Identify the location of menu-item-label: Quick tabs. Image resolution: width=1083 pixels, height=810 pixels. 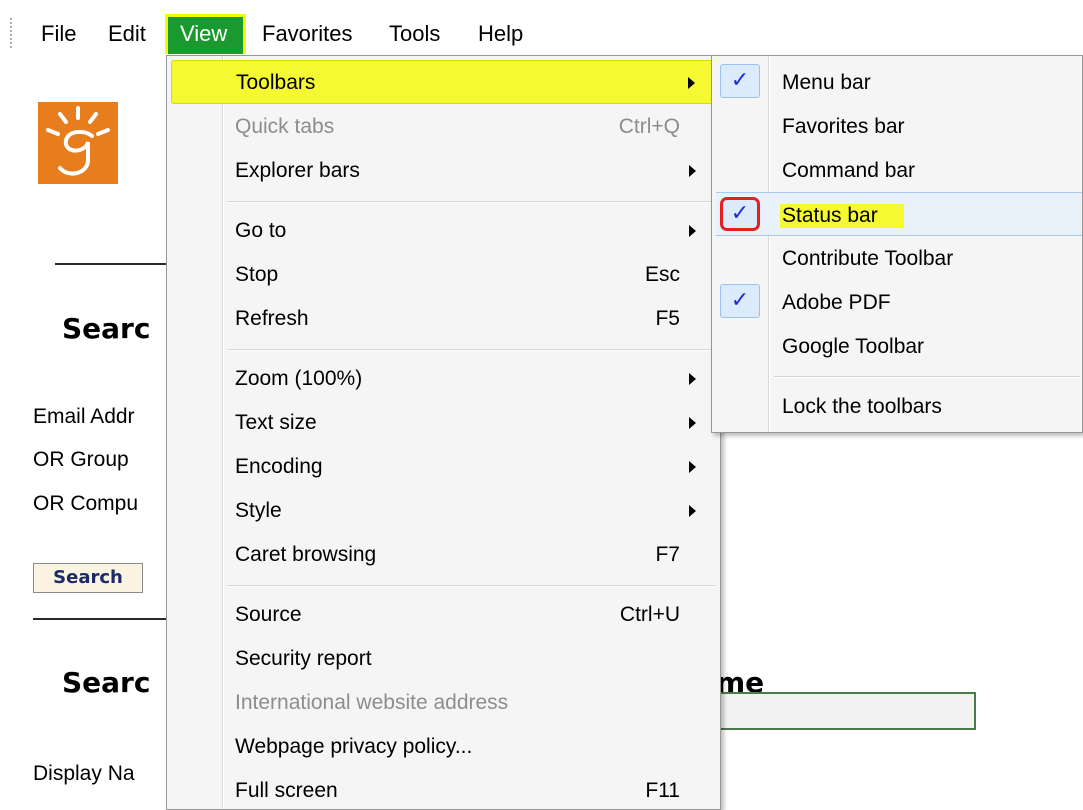
(285, 126).